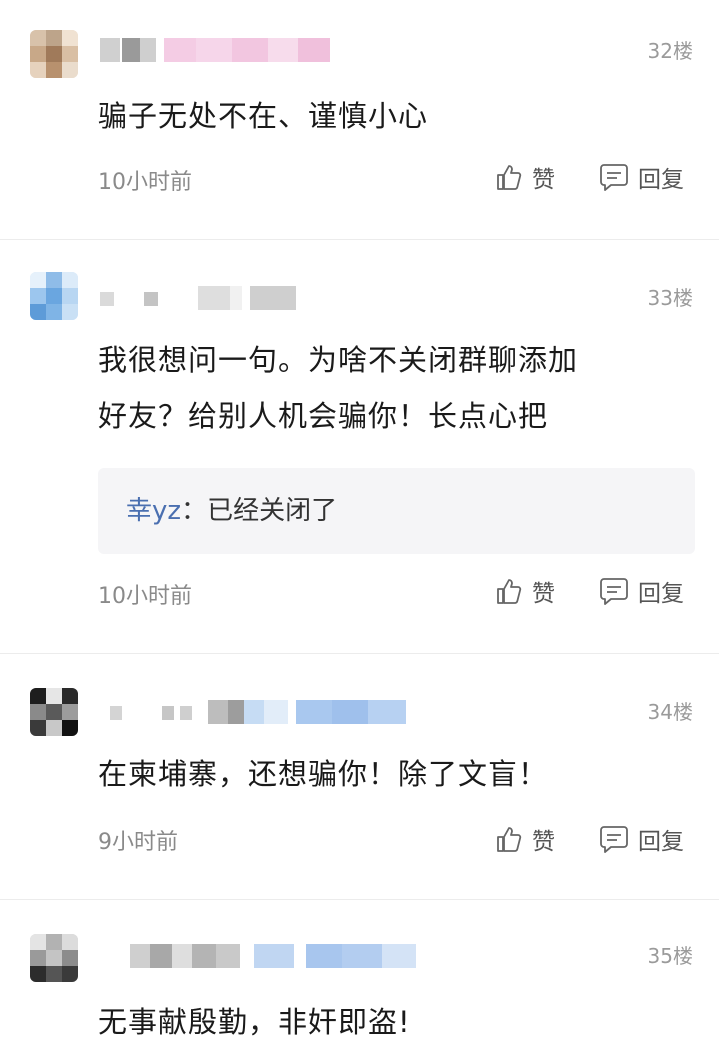 Image resolution: width=719 pixels, height=1050 pixels. I want to click on comment-line: 好友？给别人机会骗你！长点心把, so click(323, 416).